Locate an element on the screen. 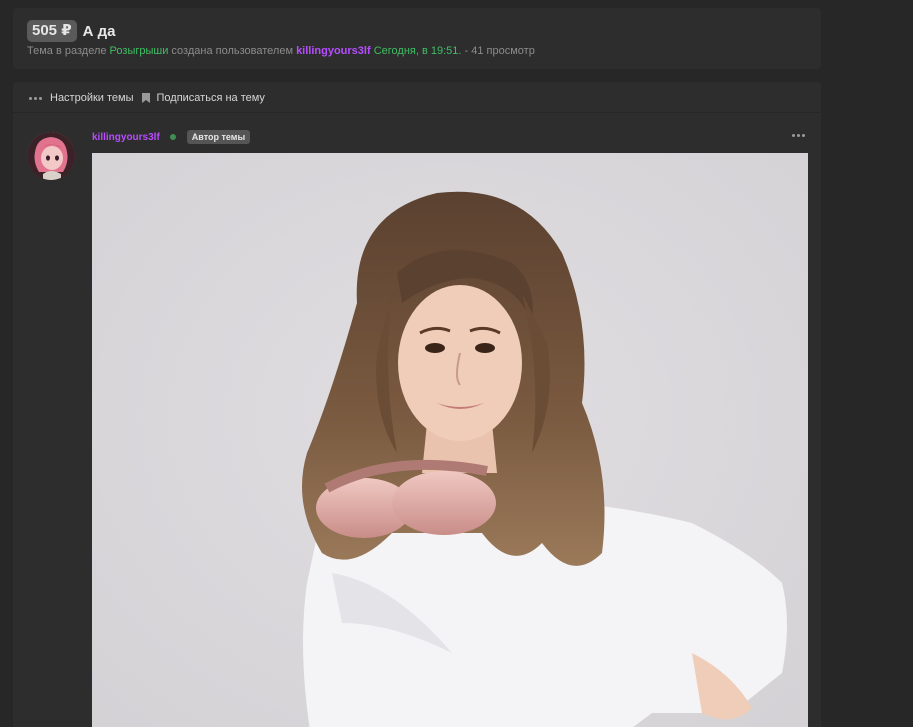  author-link: killingyours3lf is located at coordinates (333, 51).